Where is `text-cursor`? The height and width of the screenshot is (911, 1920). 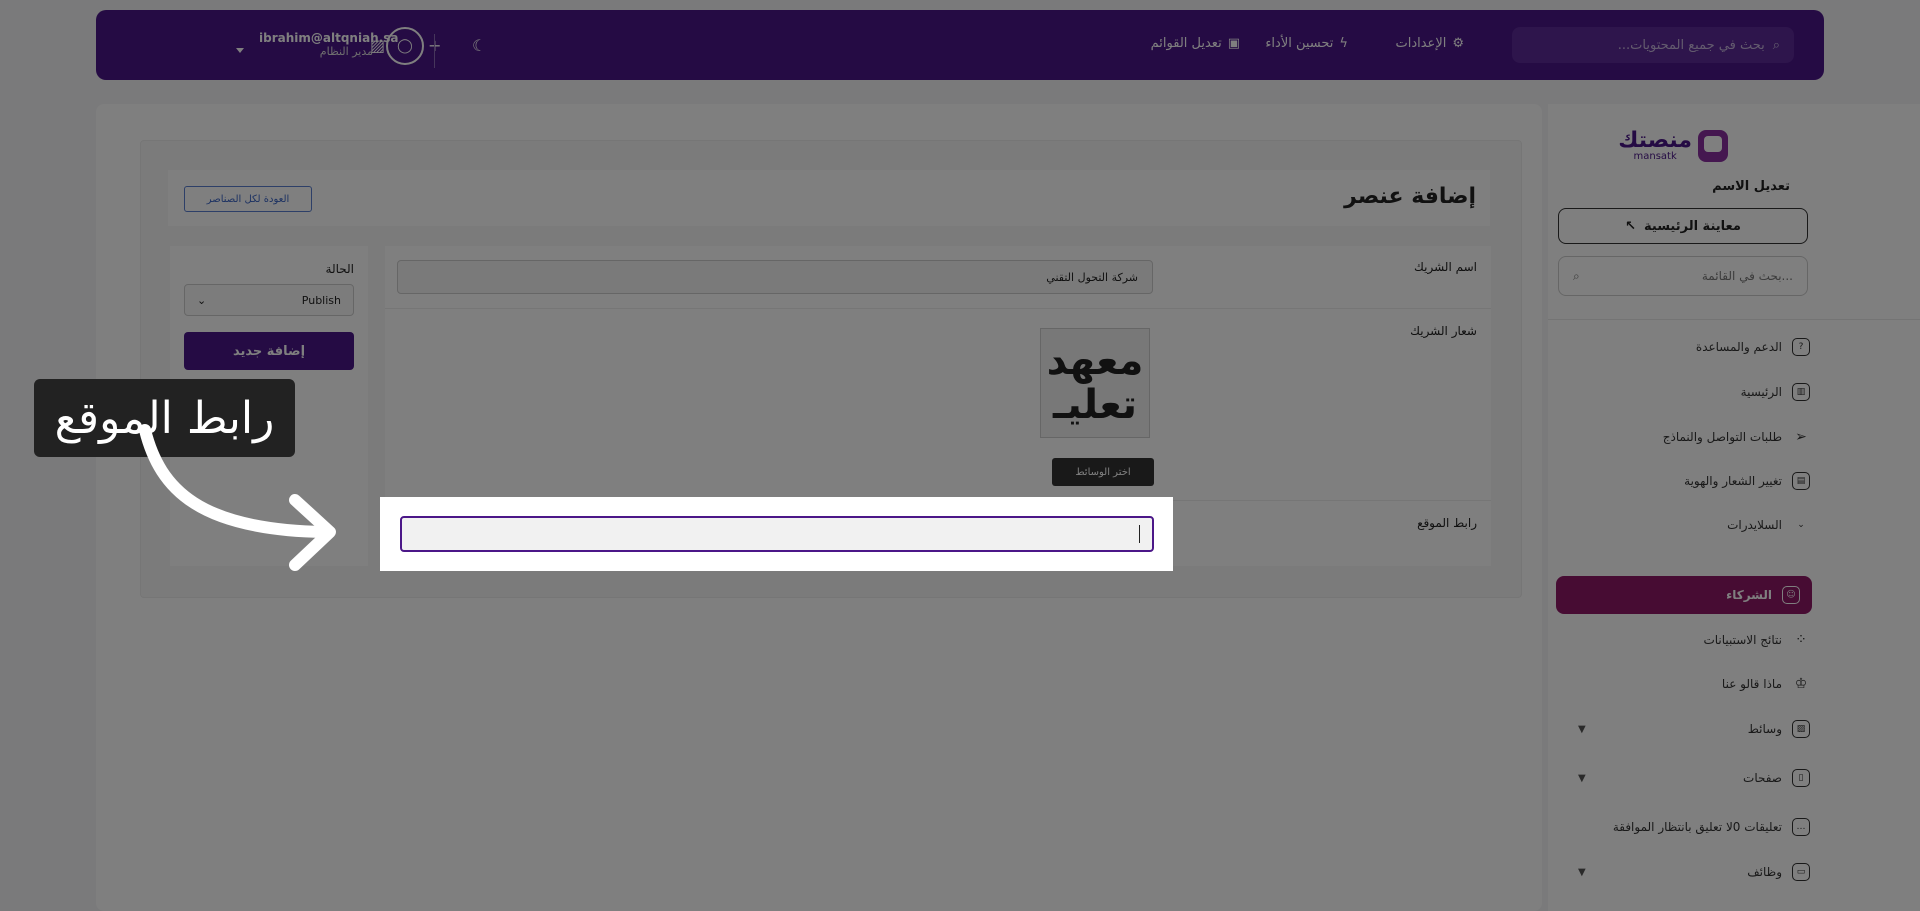
text-cursor is located at coordinates (1139, 534).